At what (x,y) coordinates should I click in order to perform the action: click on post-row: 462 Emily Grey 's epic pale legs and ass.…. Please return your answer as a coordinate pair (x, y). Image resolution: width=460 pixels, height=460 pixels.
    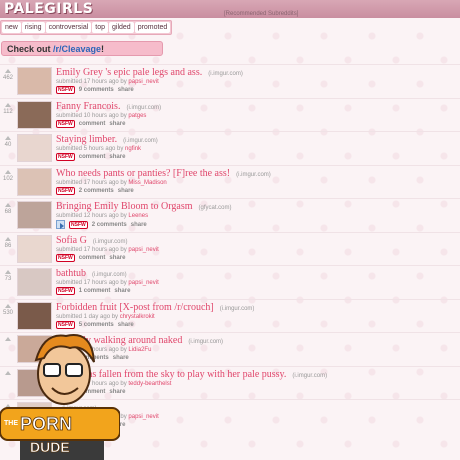
    Looking at the image, I should click on (230, 81).